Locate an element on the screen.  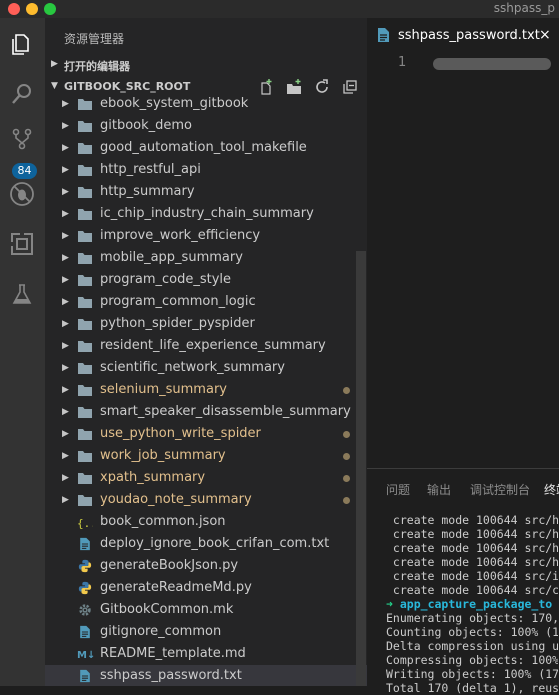
tree-row: generateBookJson.py is located at coordinates (206, 566).